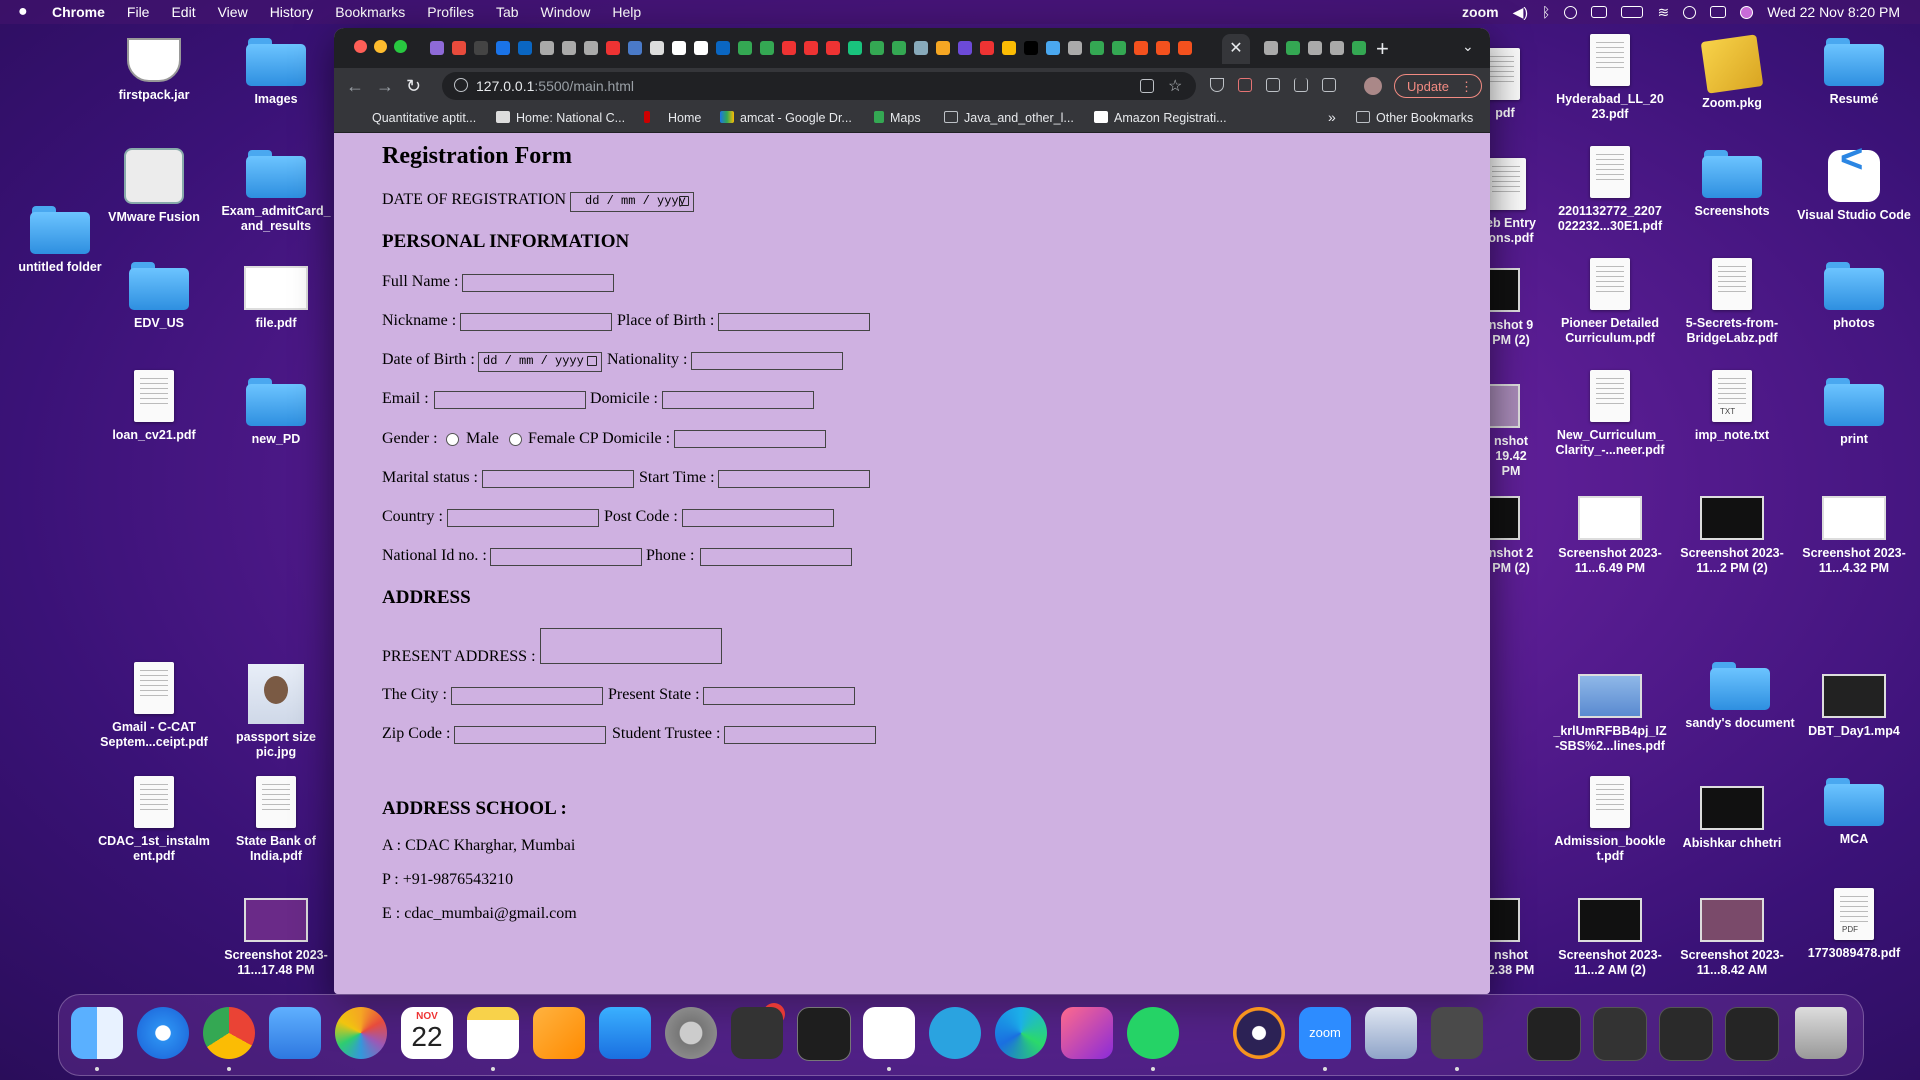 The width and height of the screenshot is (1920, 1080). What do you see at coordinates (540, 362) in the screenshot?
I see `date-of-birth-input: dd / mm / yyyy` at bounding box center [540, 362].